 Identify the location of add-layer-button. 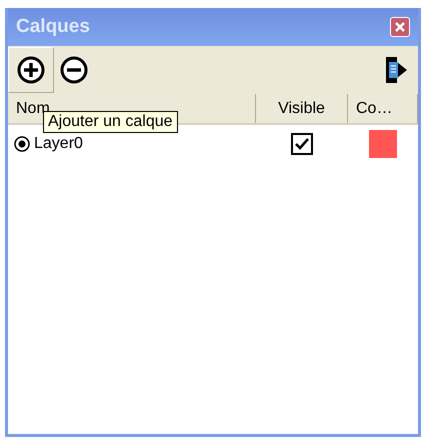
(31, 70).